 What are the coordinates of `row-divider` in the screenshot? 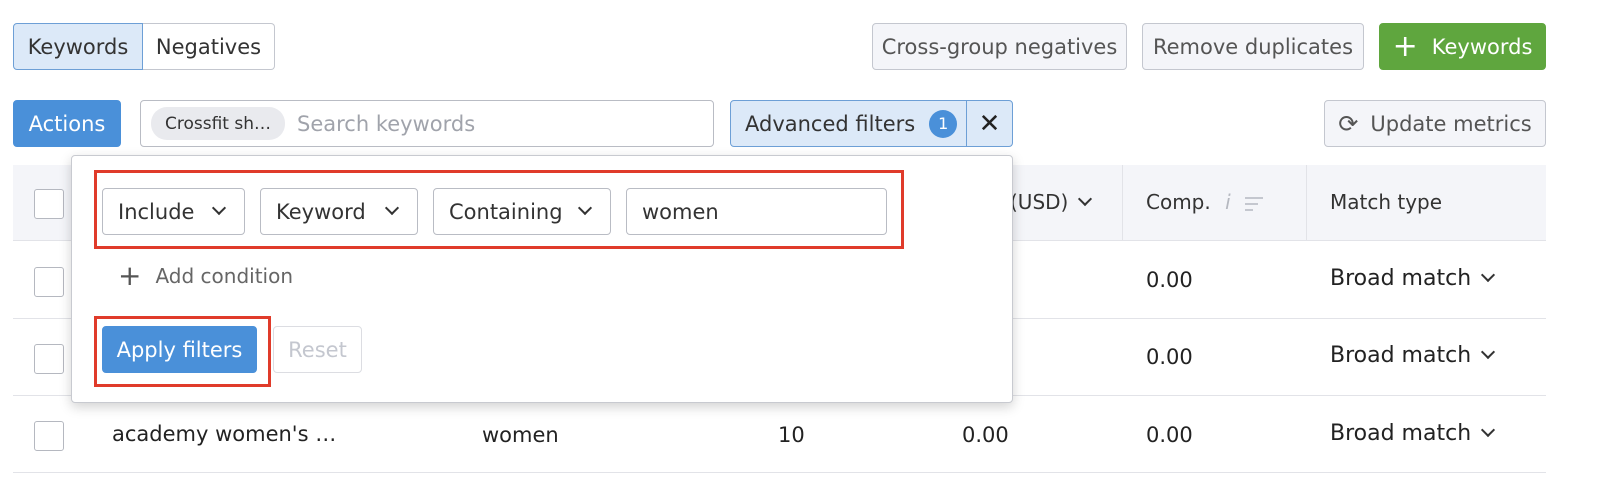 It's located at (779, 472).